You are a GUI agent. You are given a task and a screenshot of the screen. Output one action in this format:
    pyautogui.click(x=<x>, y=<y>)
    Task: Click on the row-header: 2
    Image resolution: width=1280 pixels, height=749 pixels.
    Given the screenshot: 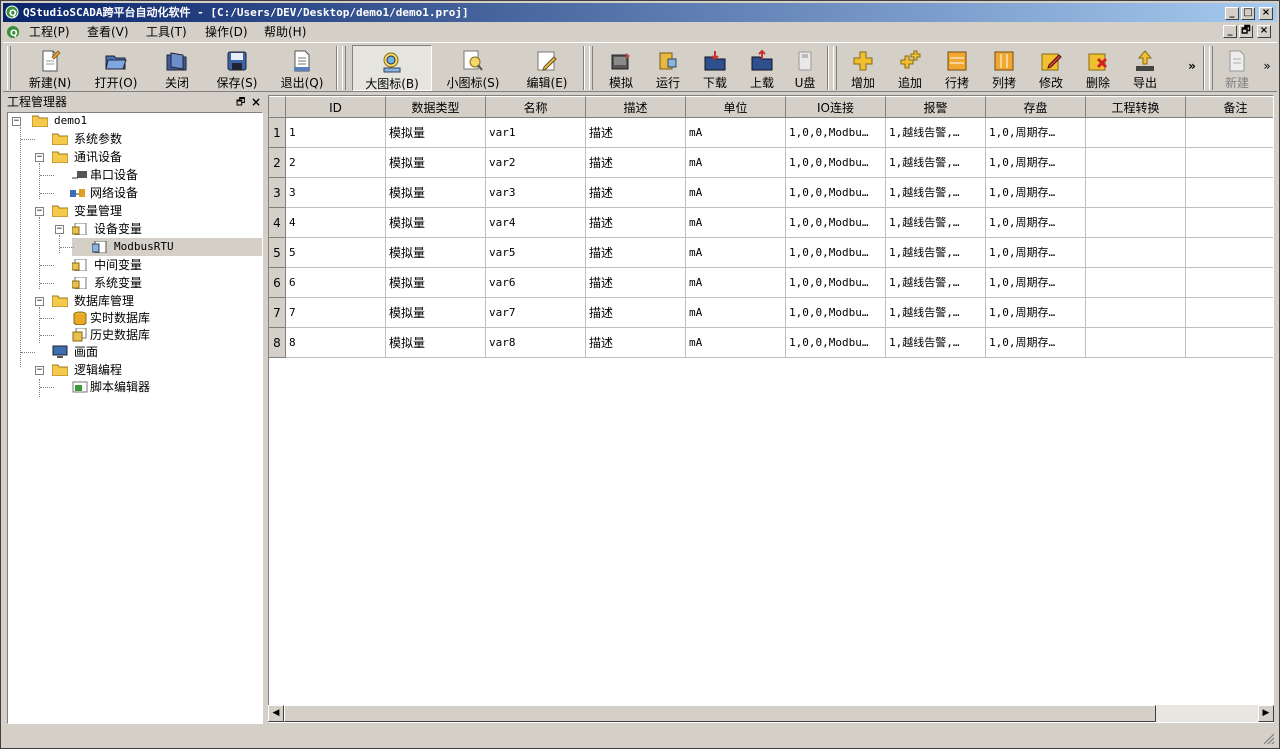 What is the action you would take?
    pyautogui.click(x=277, y=163)
    